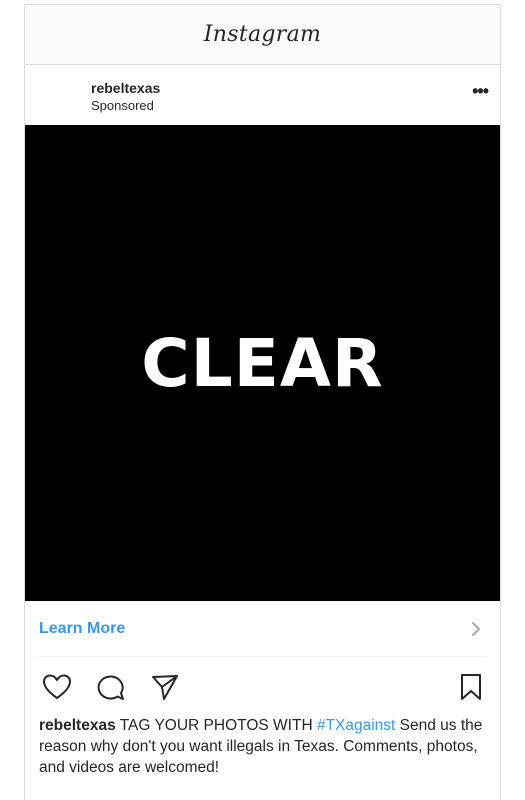 The width and height of the screenshot is (525, 800). I want to click on bookmark-icon, so click(471, 687).